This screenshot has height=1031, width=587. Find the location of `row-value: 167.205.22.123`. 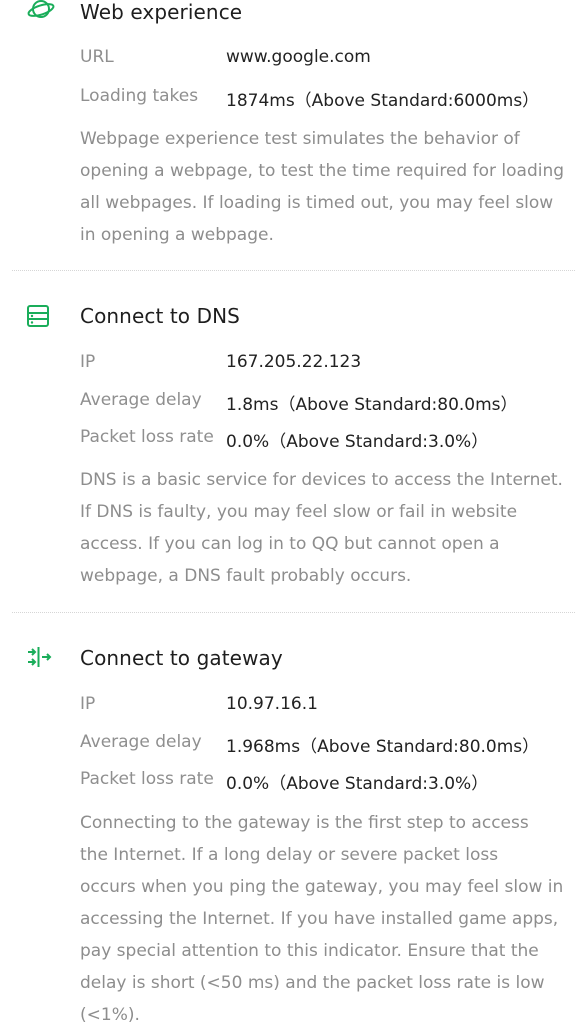

row-value: 167.205.22.123 is located at coordinates (294, 362).